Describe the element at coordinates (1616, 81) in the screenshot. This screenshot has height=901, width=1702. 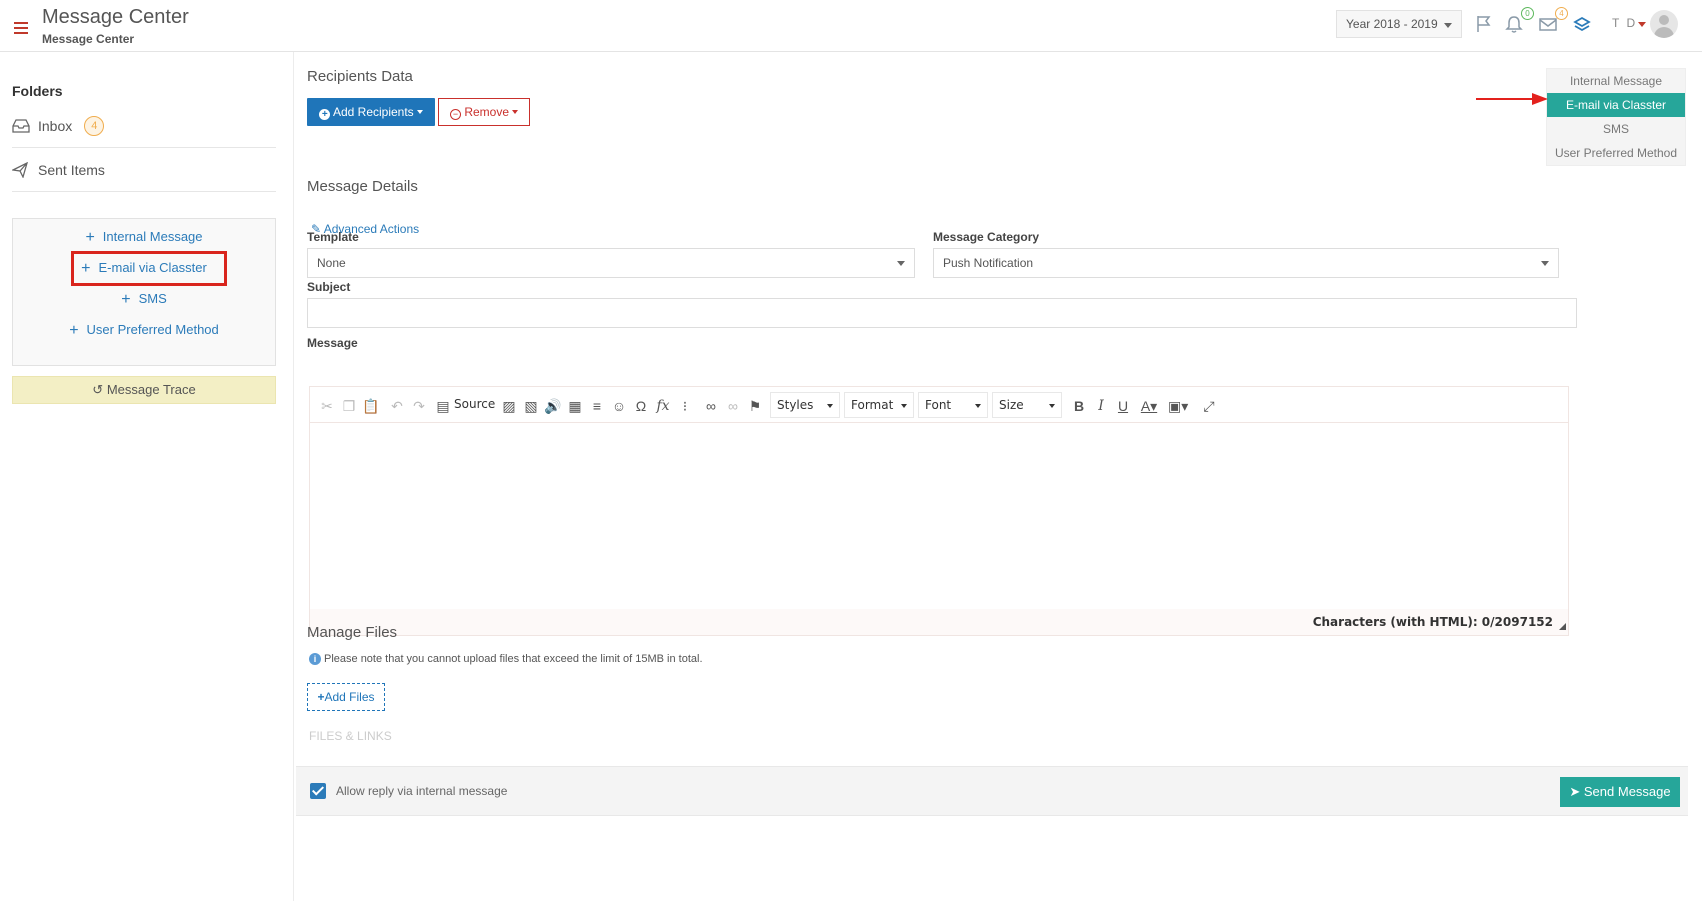
I see `method-internal-message: Internal Message` at that location.